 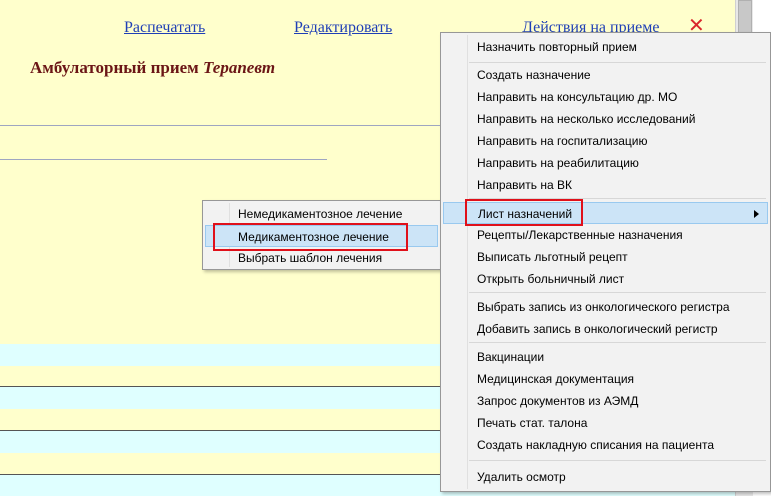 I want to click on menu-item-refer-consultation: Направить на консультацию др. МО, so click(x=605, y=97).